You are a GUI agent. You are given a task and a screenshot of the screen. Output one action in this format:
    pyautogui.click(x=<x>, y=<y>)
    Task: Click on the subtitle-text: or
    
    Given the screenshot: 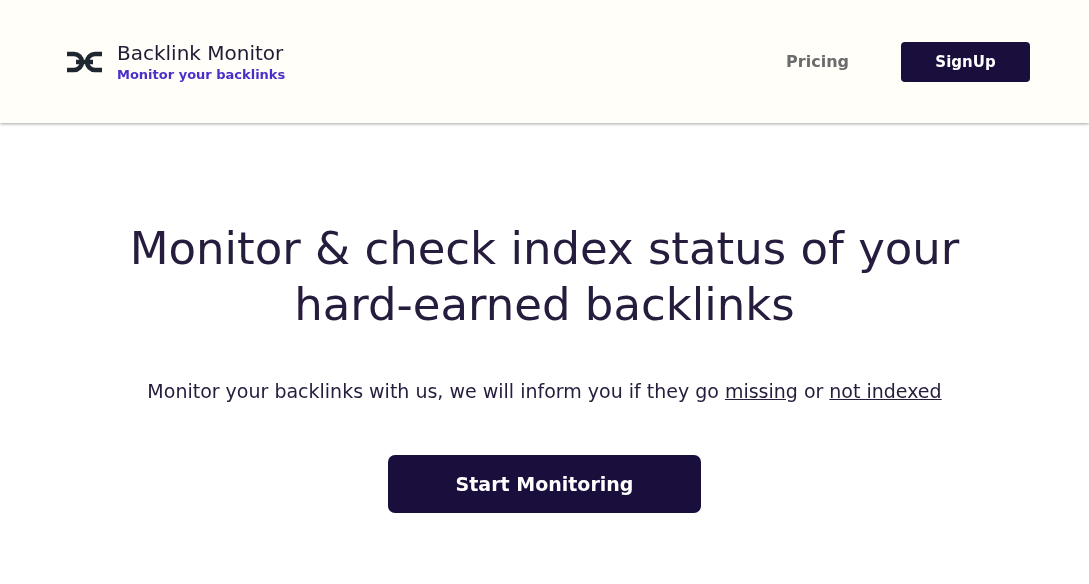 What is the action you would take?
    pyautogui.click(x=813, y=391)
    